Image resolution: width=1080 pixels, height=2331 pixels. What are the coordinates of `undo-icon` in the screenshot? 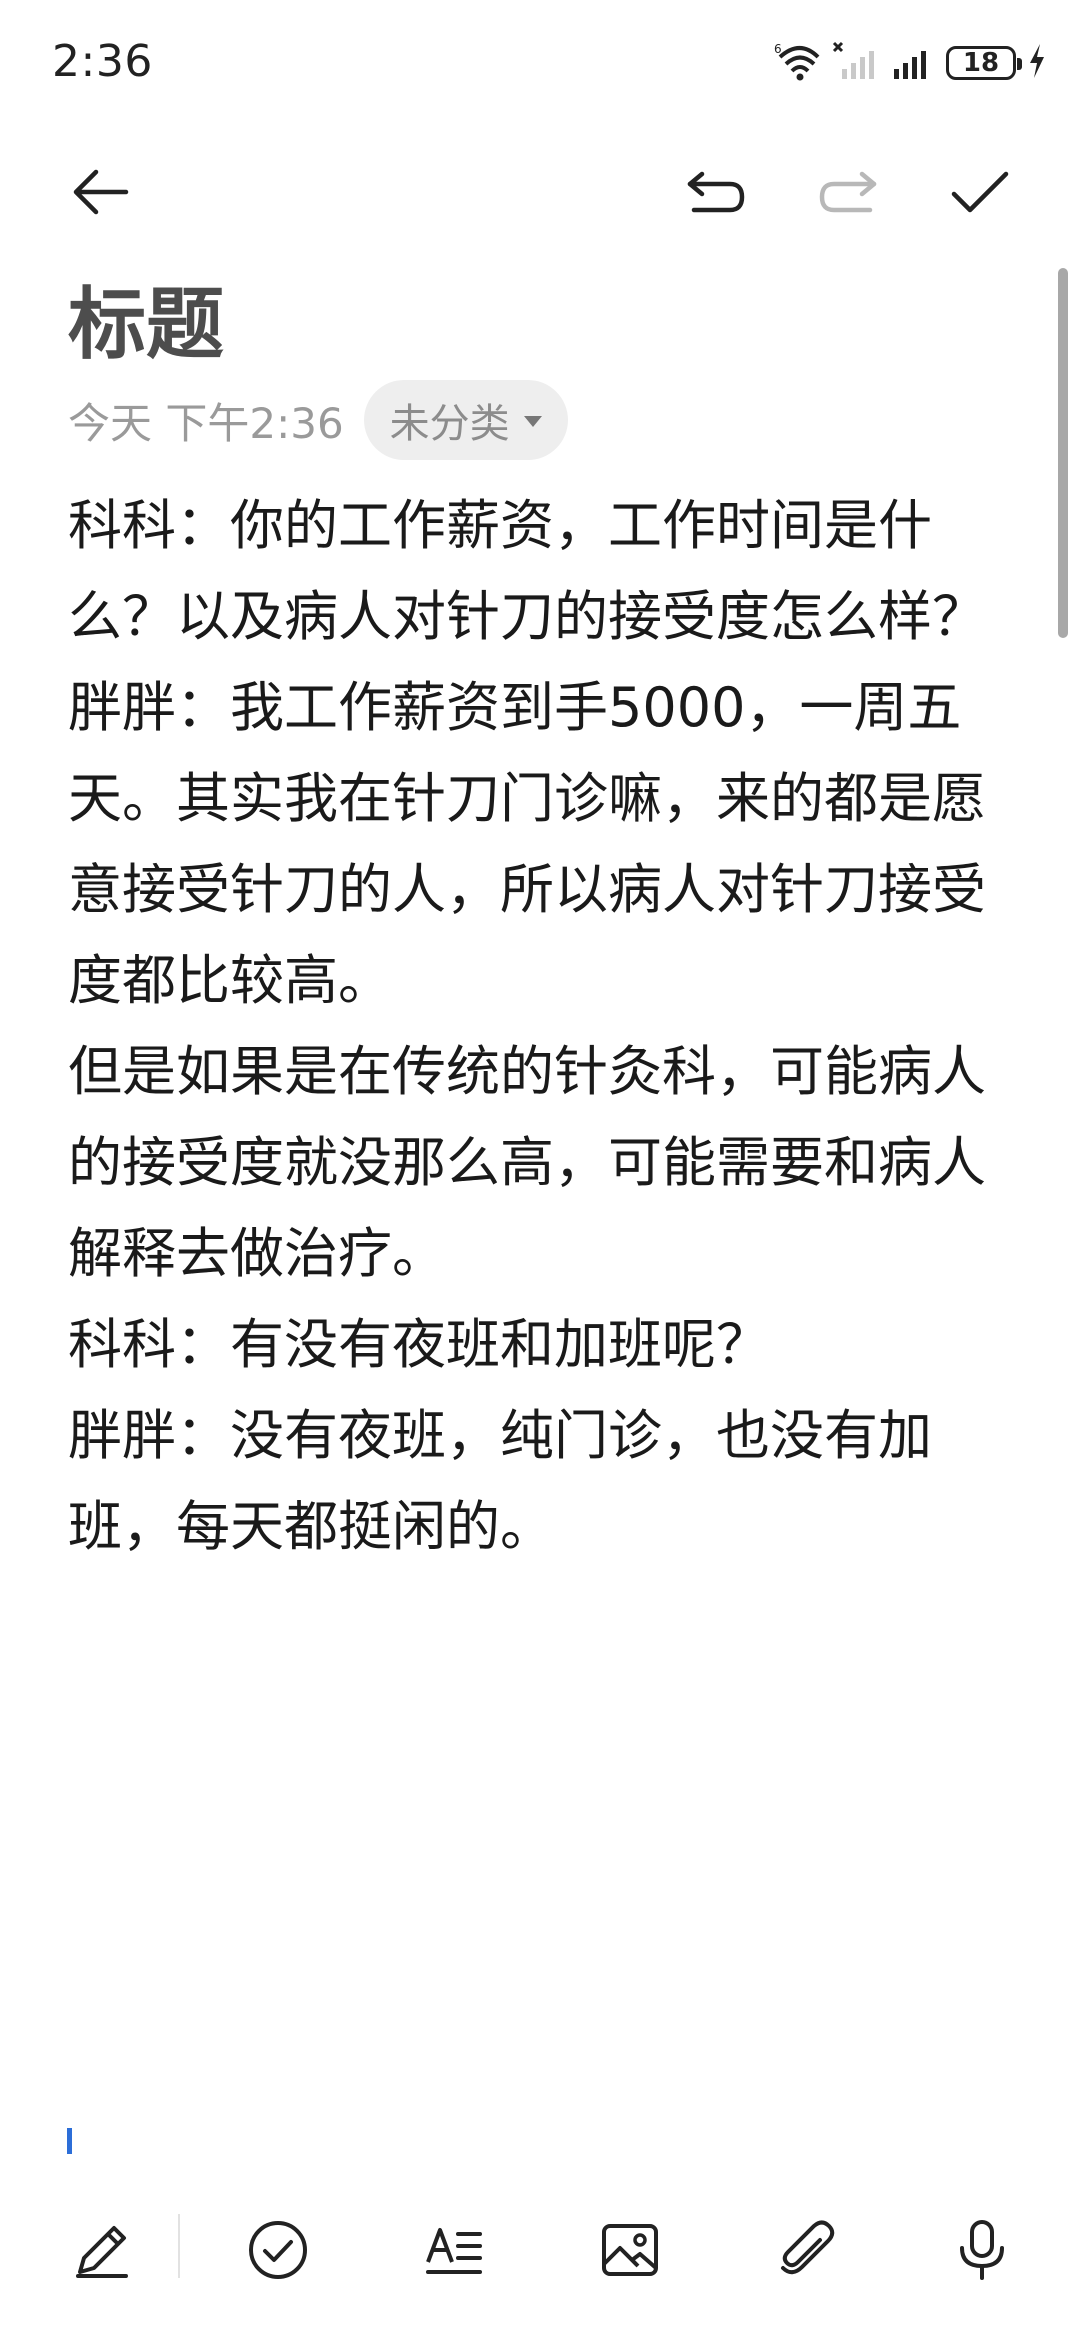 It's located at (716, 192).